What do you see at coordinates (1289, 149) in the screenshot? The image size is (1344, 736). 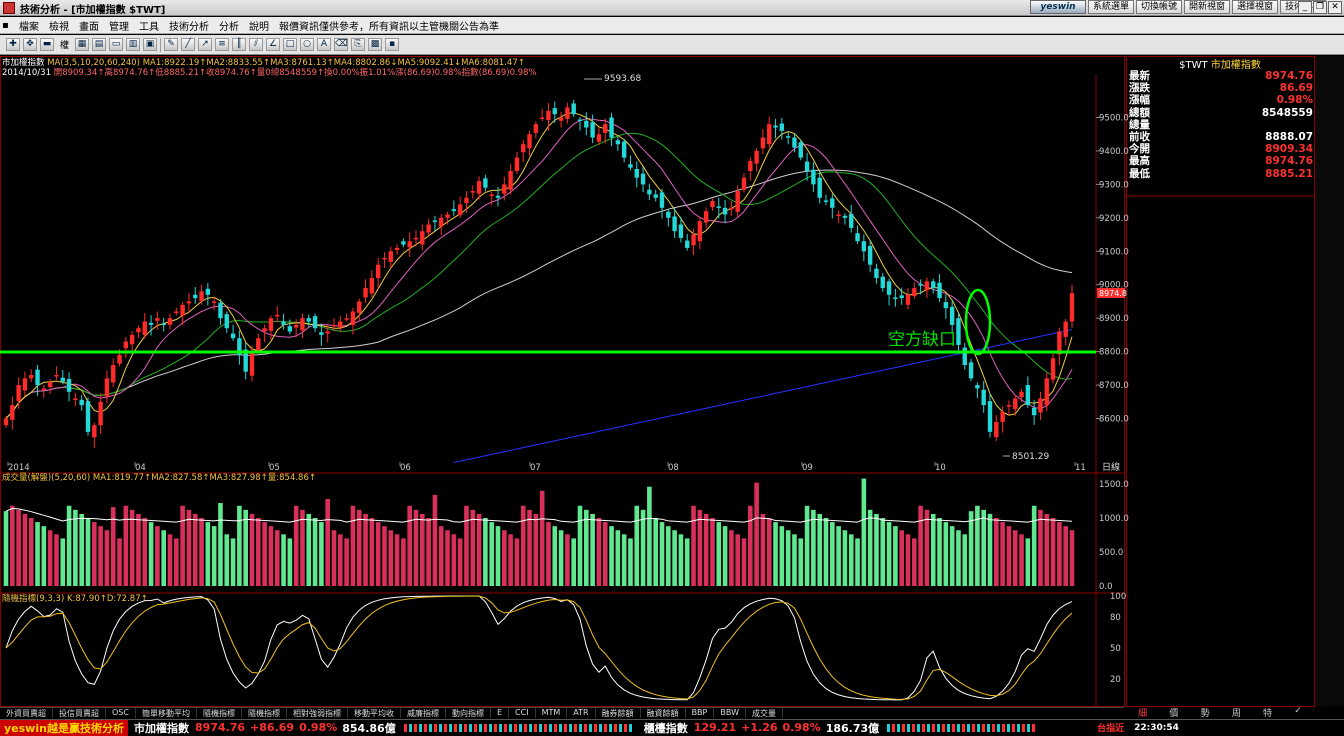 I see `quote-value: 8909.34` at bounding box center [1289, 149].